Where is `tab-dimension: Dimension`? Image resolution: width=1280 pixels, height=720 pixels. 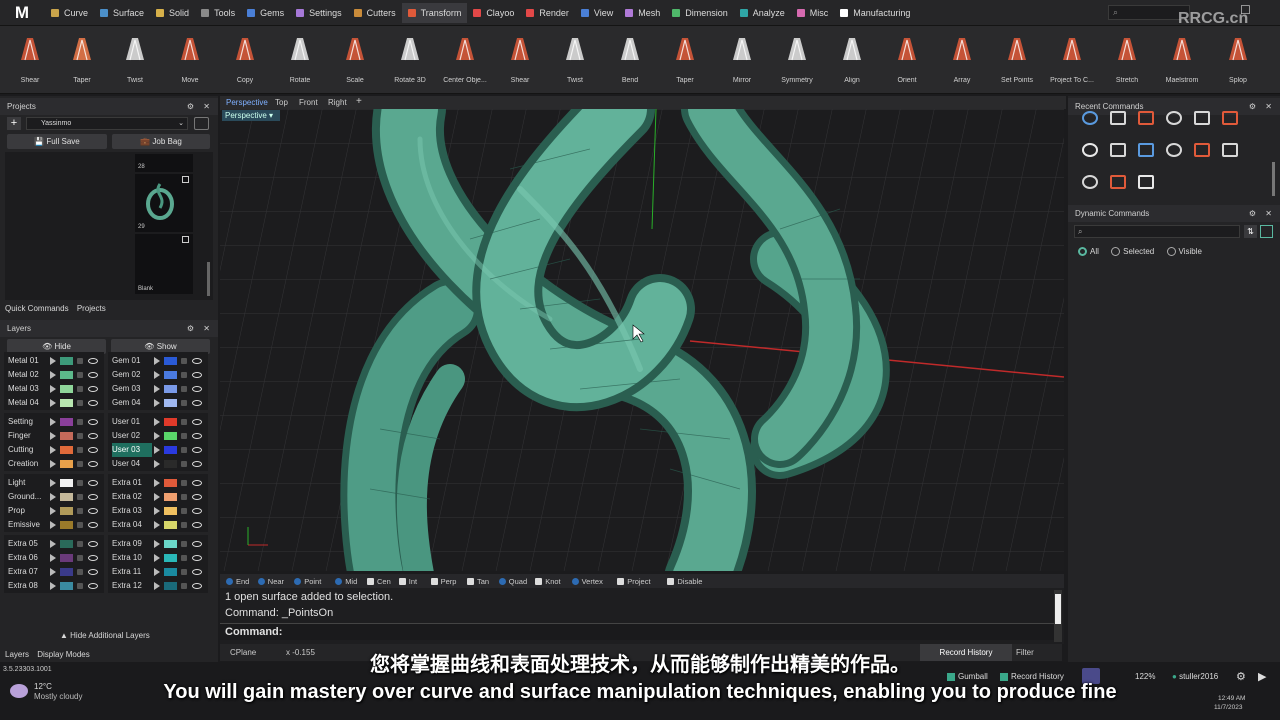 tab-dimension: Dimension is located at coordinates (700, 13).